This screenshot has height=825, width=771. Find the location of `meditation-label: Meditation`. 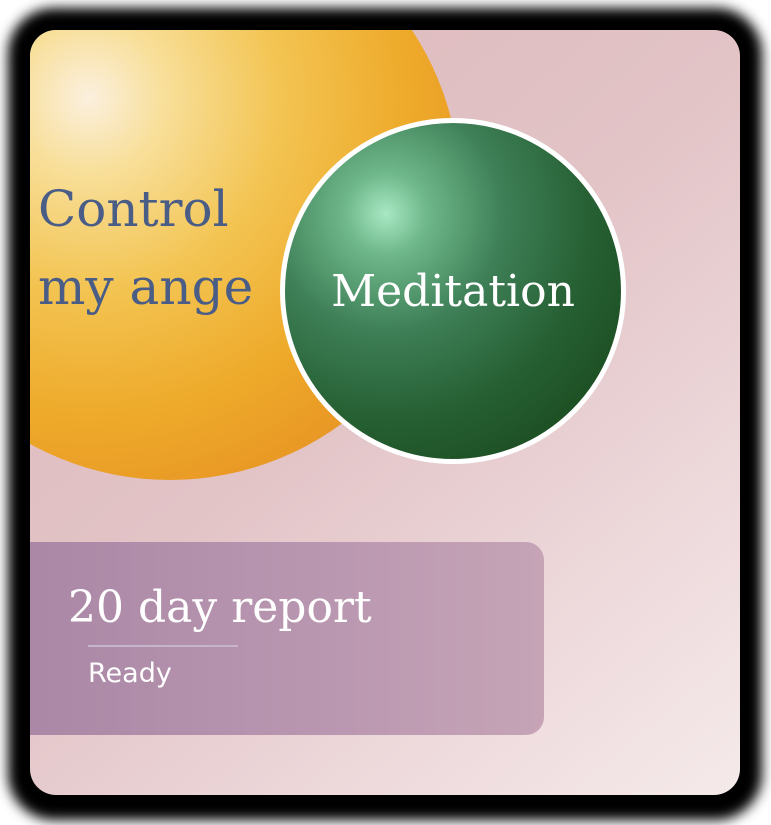

meditation-label: Meditation is located at coordinates (453, 291).